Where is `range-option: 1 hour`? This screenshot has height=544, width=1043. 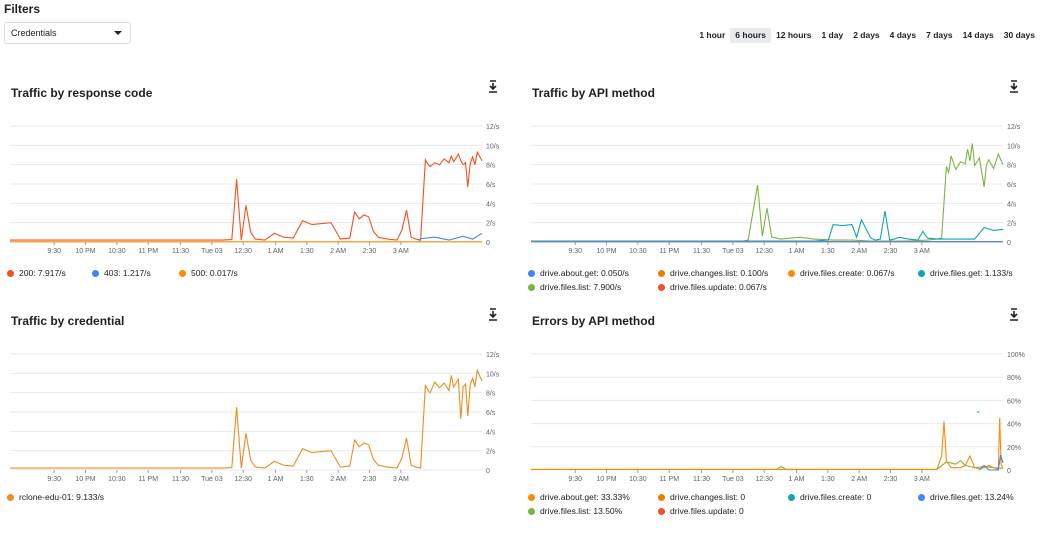 range-option: 1 hour is located at coordinates (712, 35).